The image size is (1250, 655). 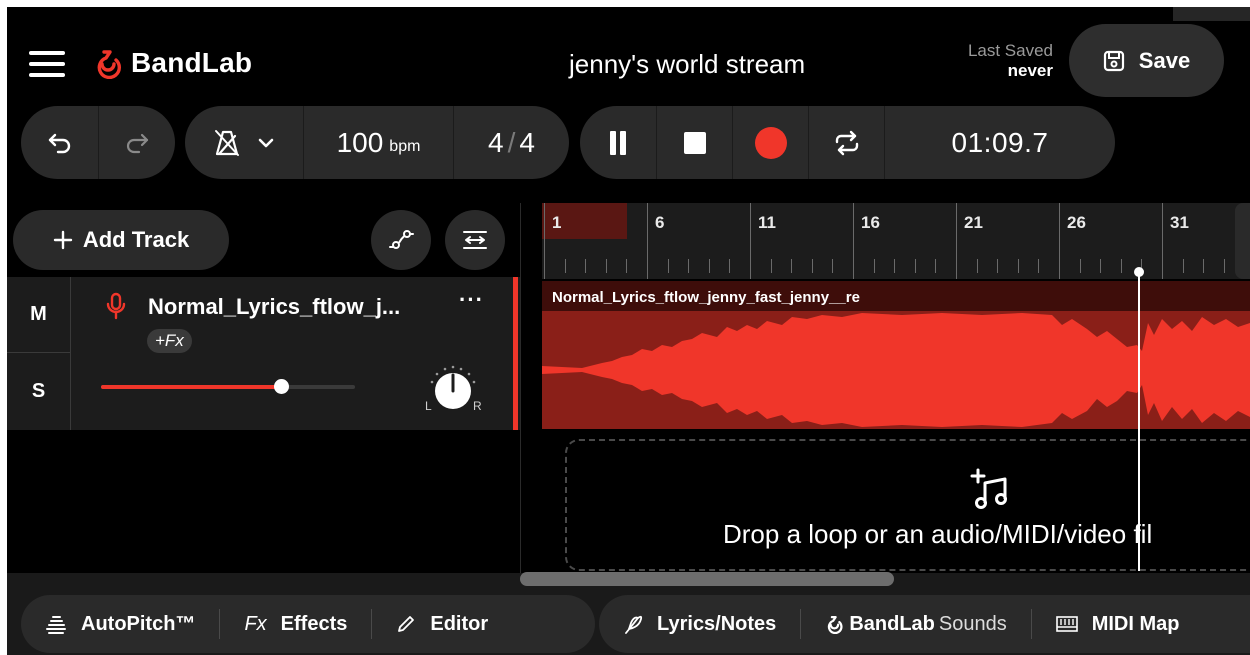 I want to click on ts-numerator: 4, so click(x=496, y=142).